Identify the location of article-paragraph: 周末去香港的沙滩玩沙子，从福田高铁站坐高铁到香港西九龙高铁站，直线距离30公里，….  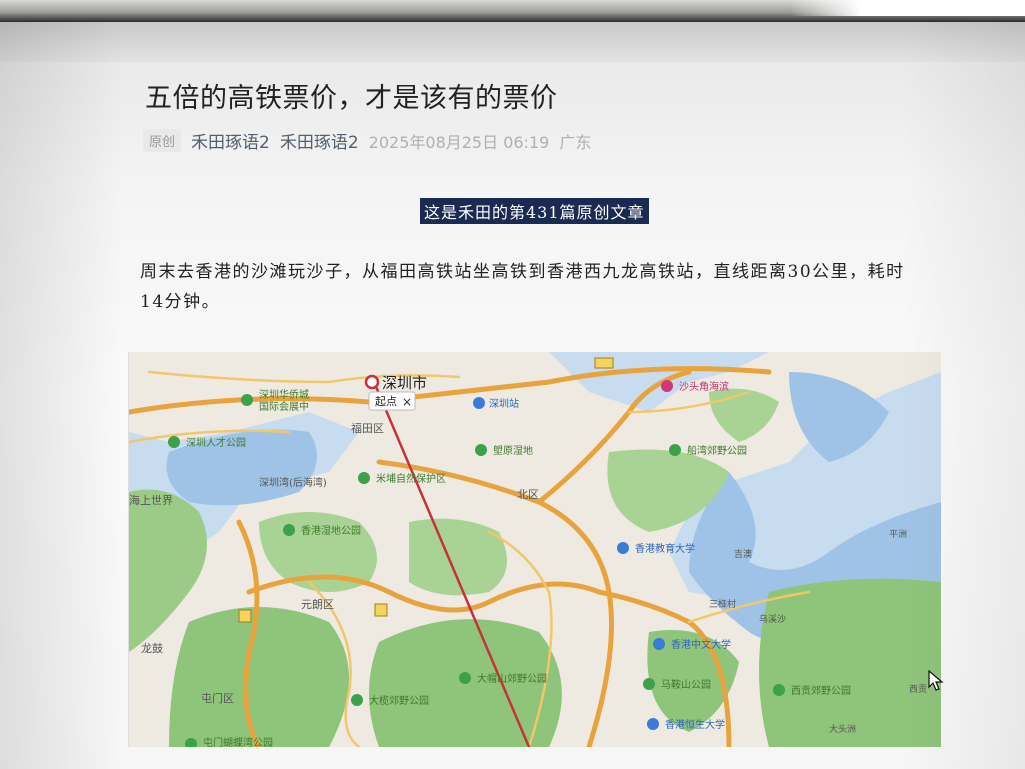
(522, 287).